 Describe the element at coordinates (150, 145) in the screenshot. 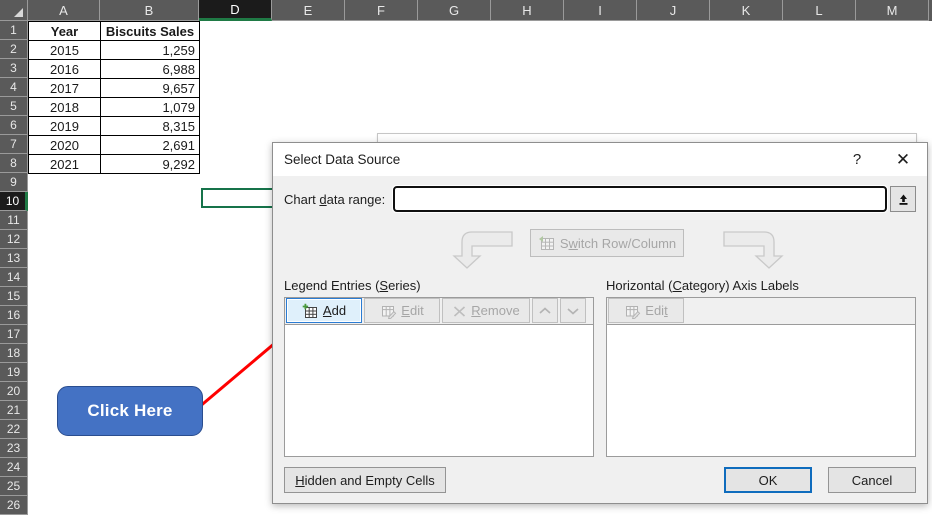

I see `table-cell: 2,691` at that location.